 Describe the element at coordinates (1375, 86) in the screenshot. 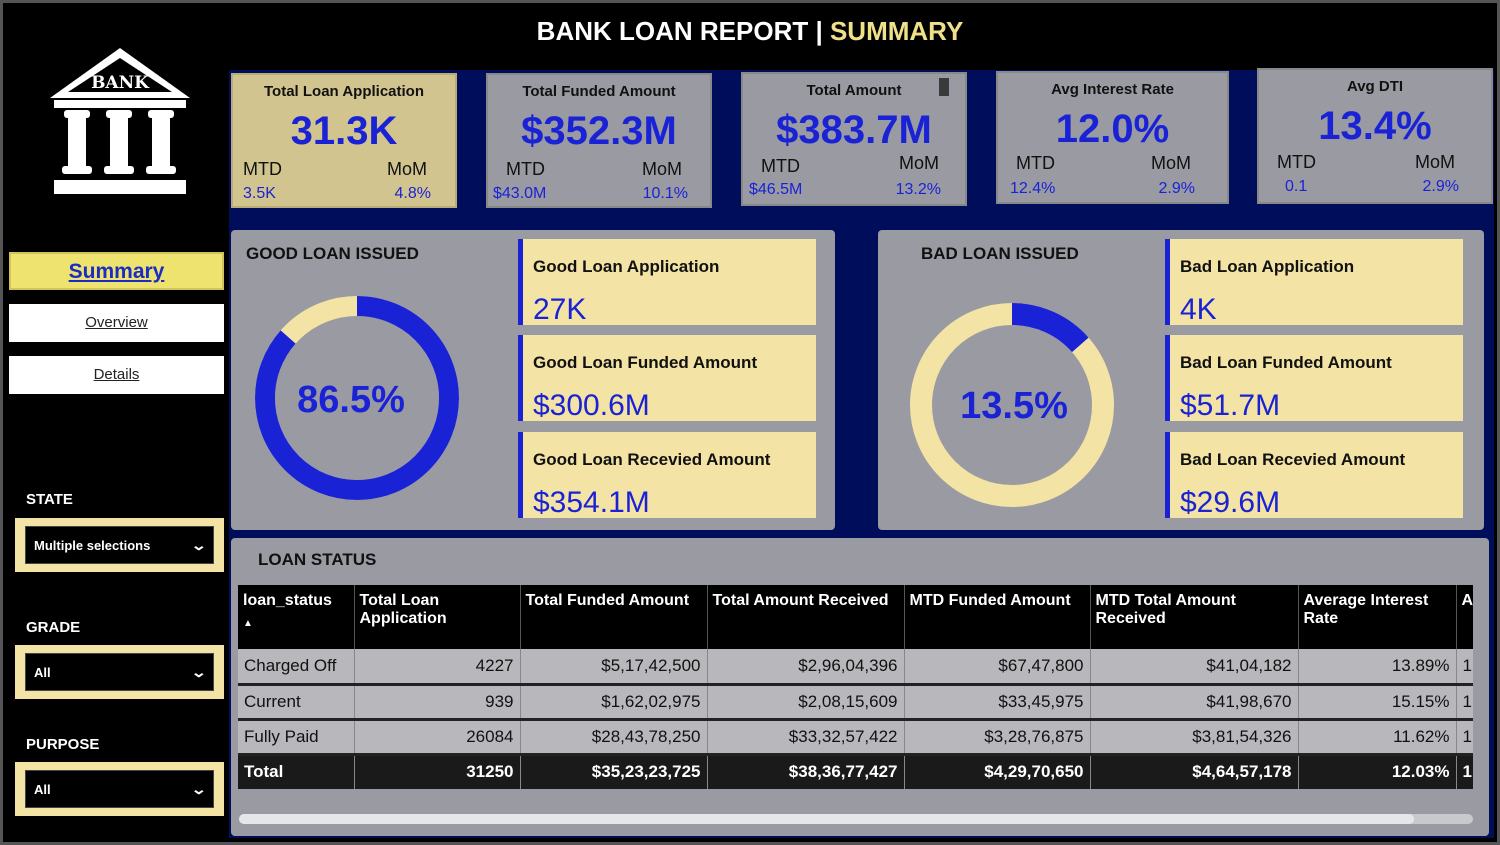

I see `kpi-title: Avg DTI` at that location.